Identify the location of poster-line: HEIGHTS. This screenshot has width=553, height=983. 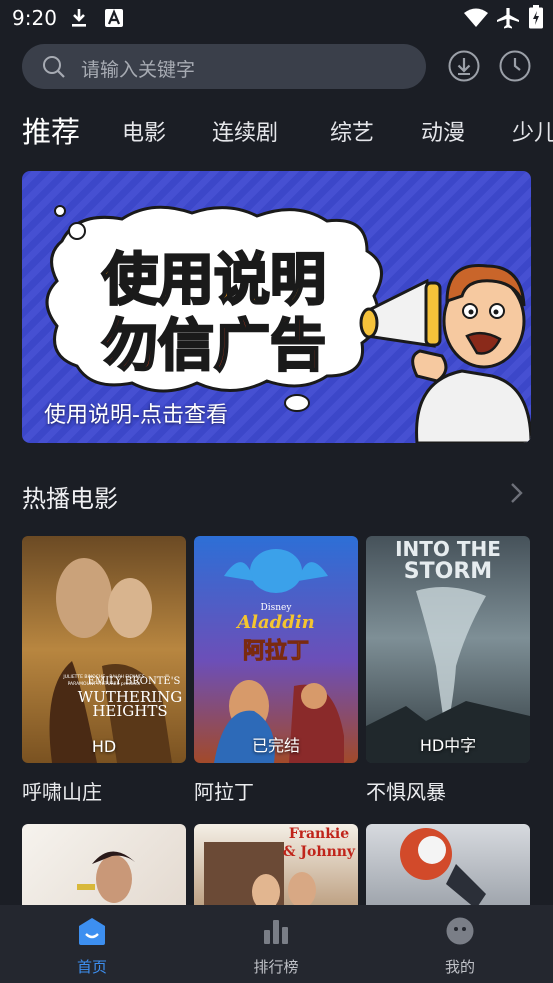
(129, 711).